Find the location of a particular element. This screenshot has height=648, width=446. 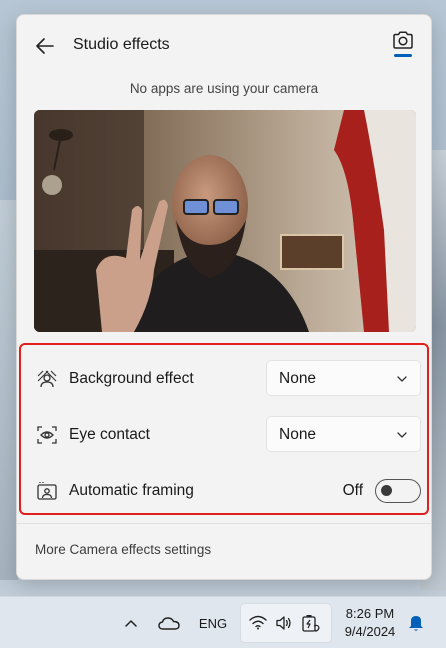

battery-charging-icon is located at coordinates (311, 623).